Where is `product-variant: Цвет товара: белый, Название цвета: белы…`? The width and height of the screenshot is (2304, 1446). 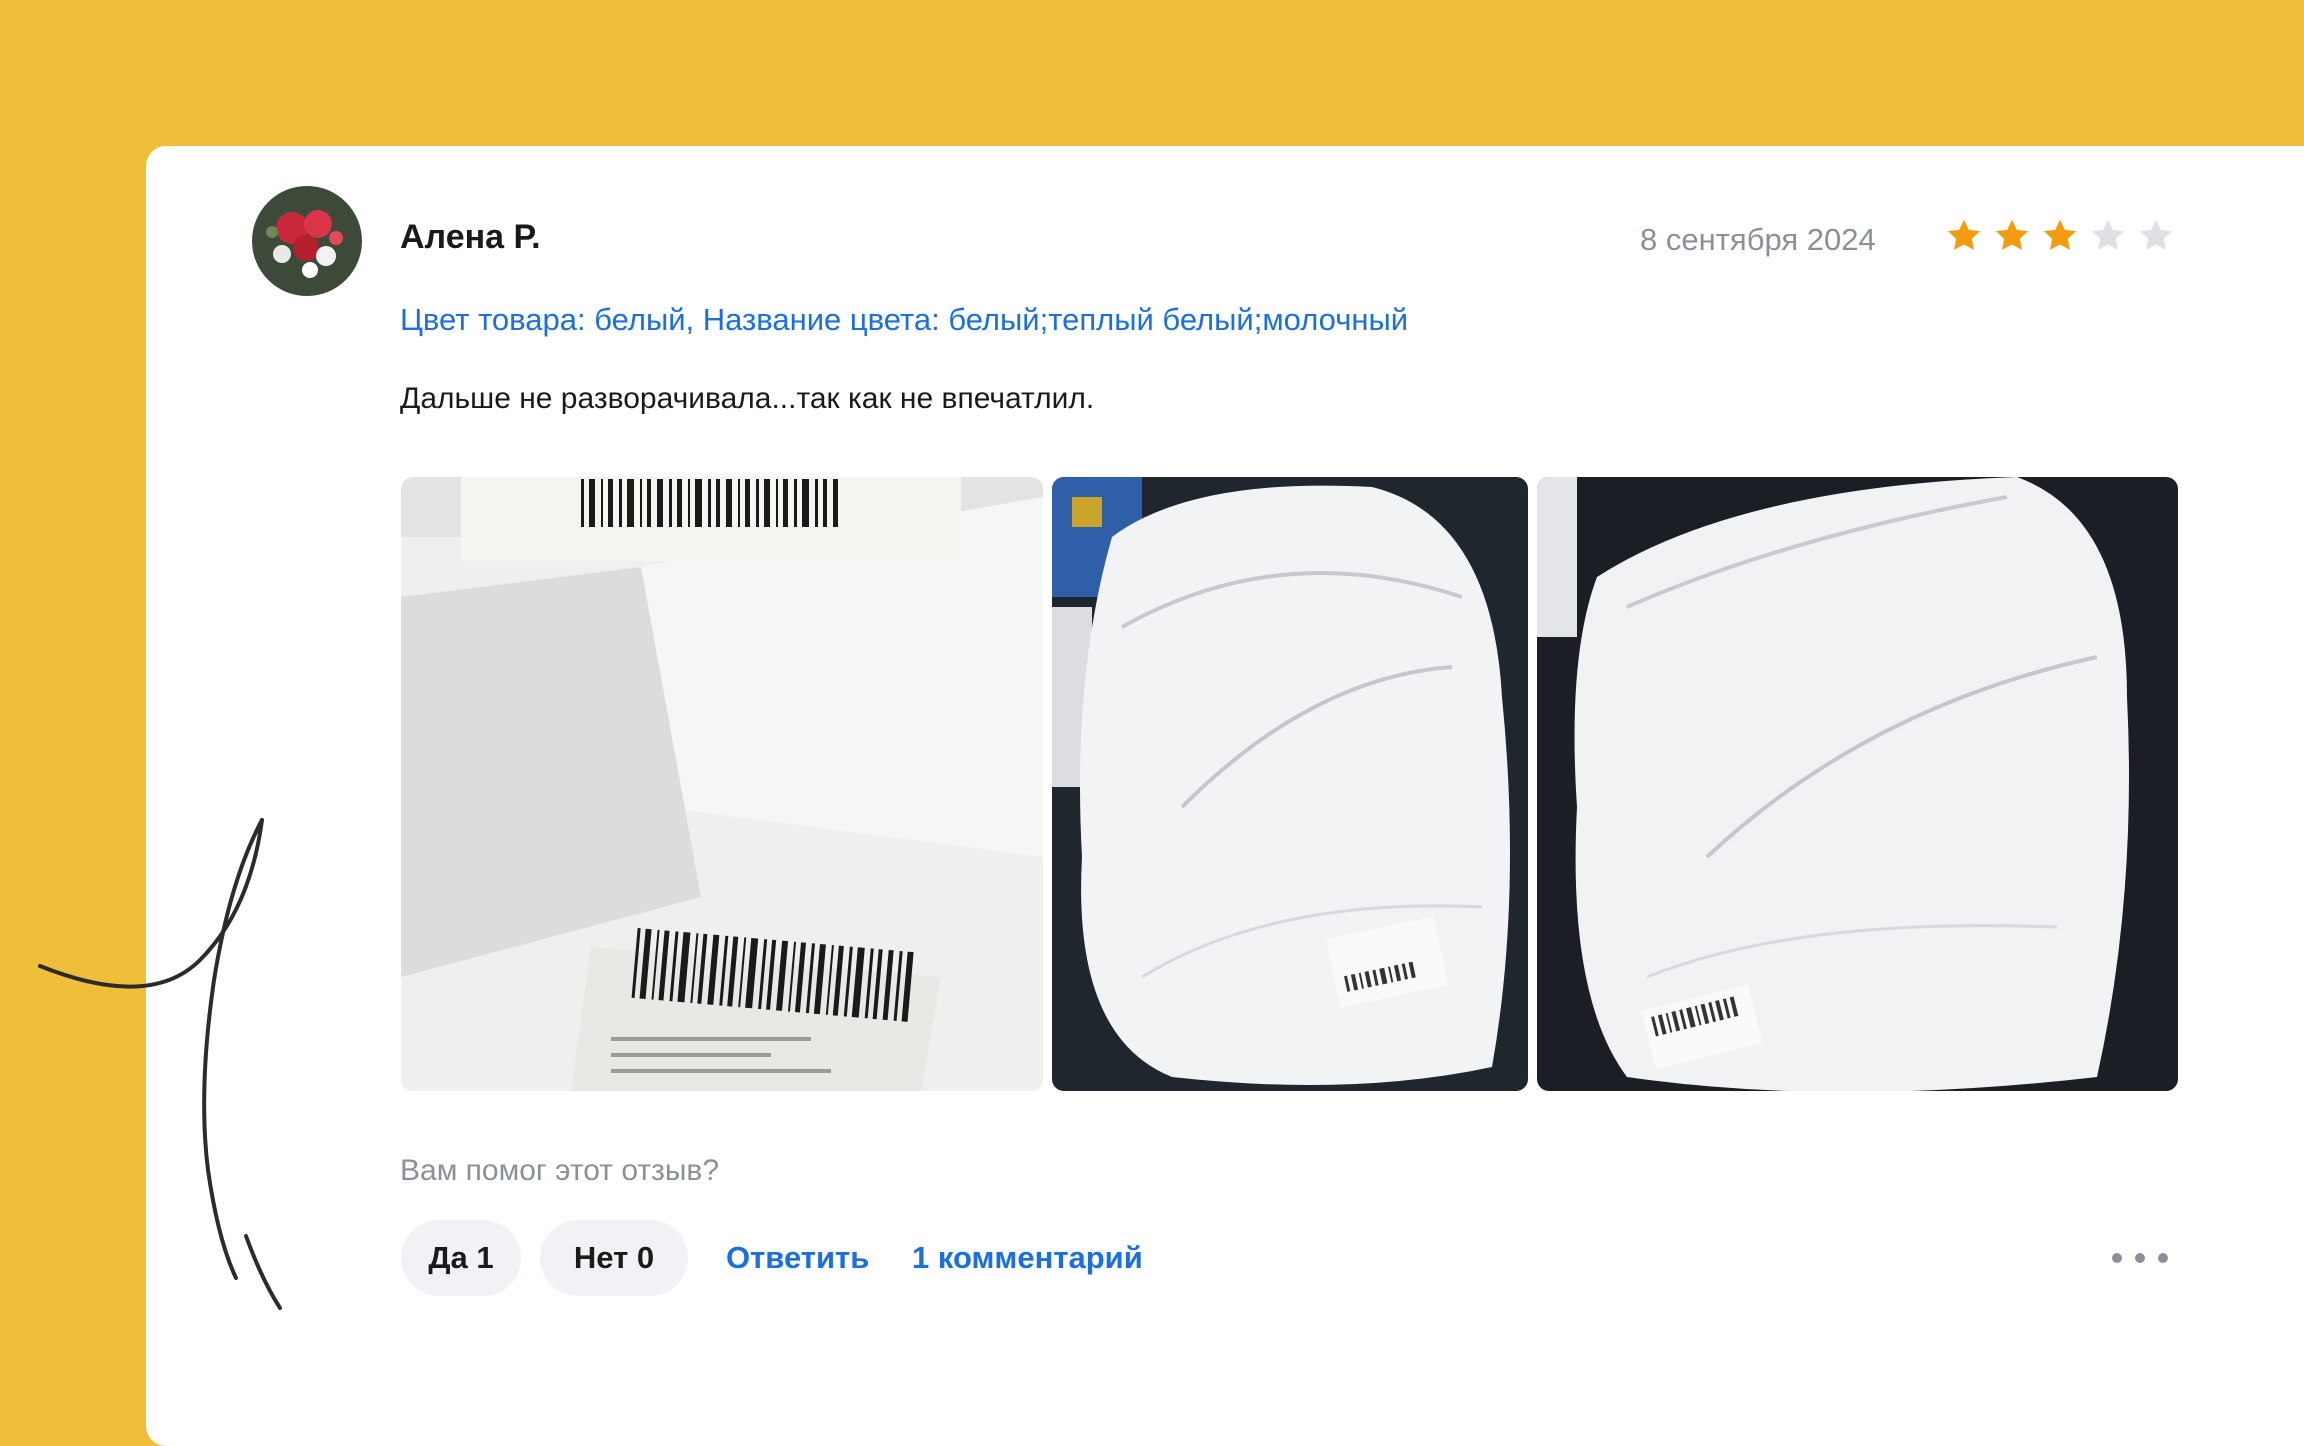
product-variant: Цвет товара: белый, Название цвета: белы… is located at coordinates (904, 320).